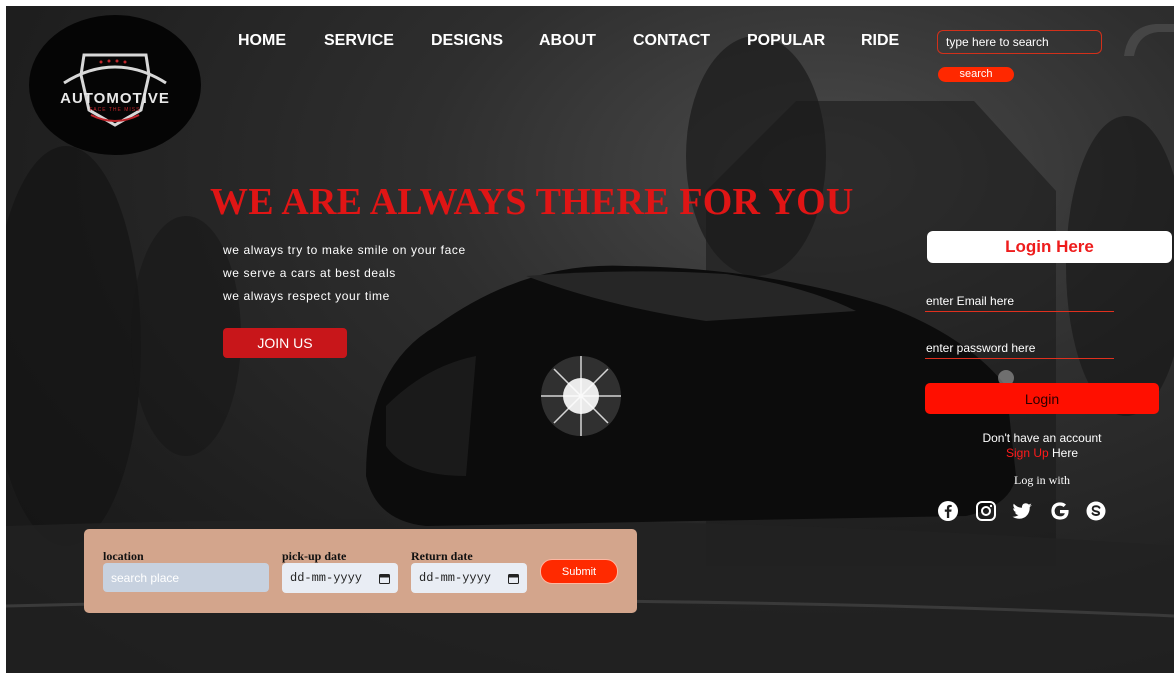 The width and height of the screenshot is (1174, 673). What do you see at coordinates (1060, 511) in the screenshot?
I see `google-icon` at bounding box center [1060, 511].